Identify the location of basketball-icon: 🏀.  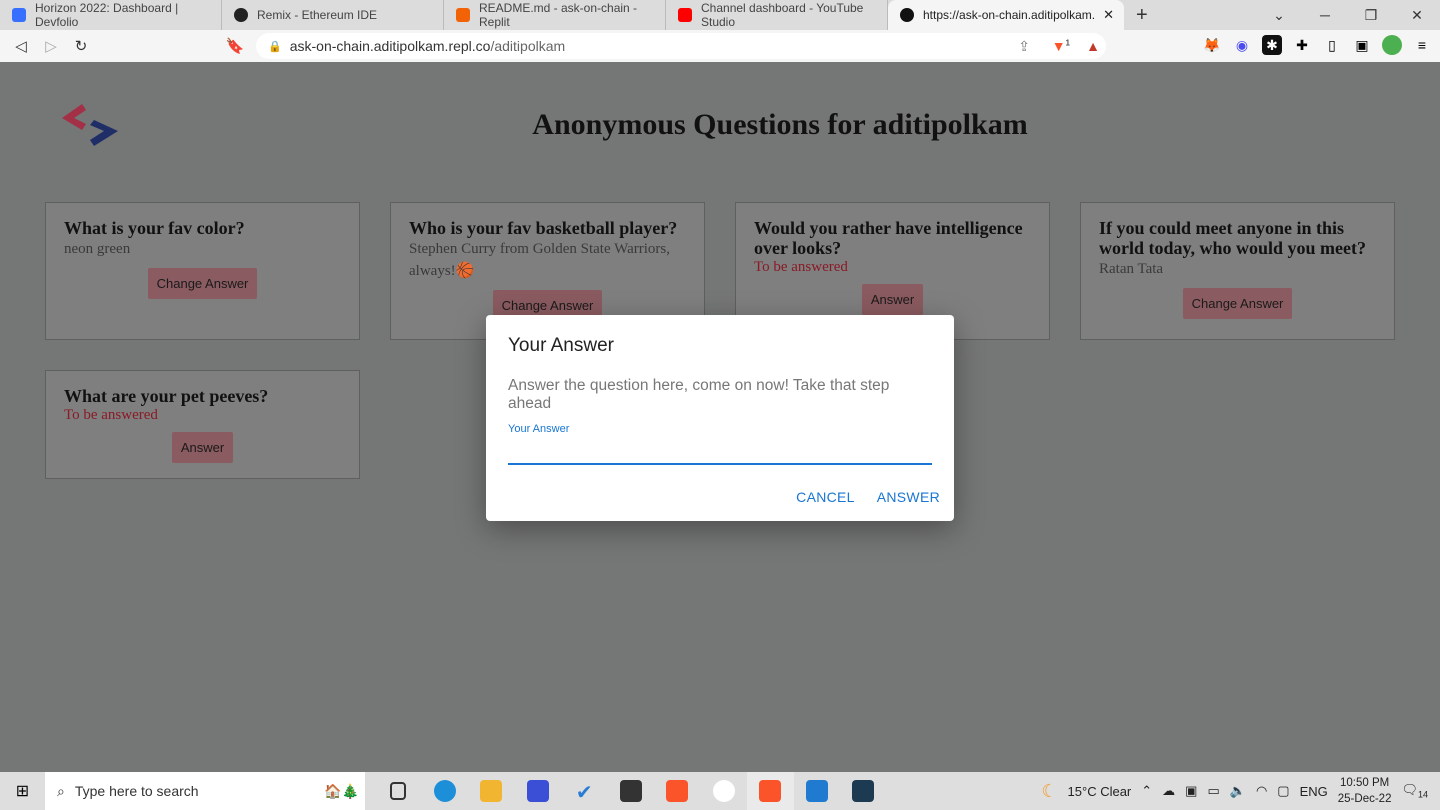
(465, 271).